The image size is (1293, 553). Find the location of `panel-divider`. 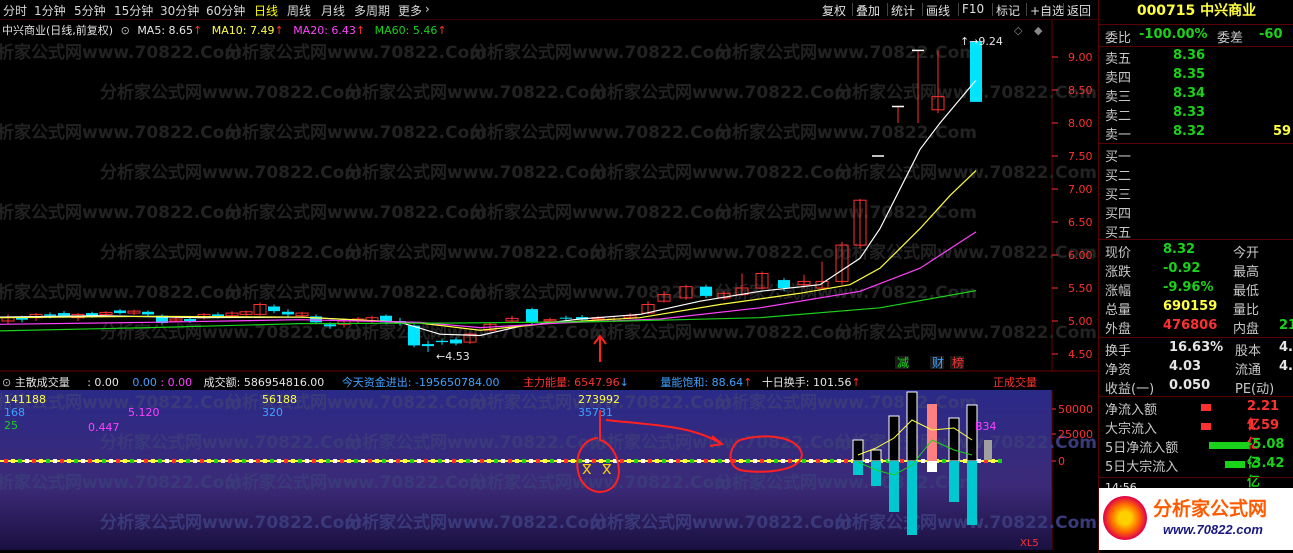

panel-divider is located at coordinates (1196, 46).